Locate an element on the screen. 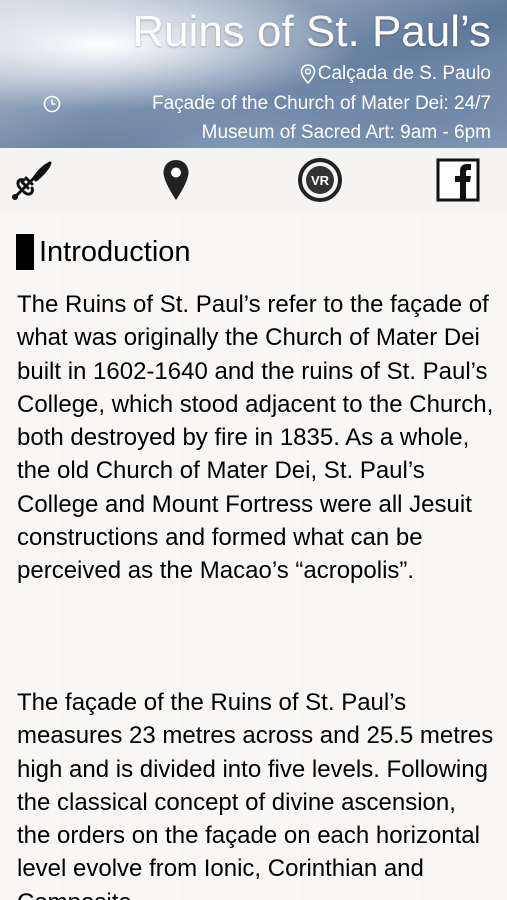  vr-icon: VR is located at coordinates (320, 180).